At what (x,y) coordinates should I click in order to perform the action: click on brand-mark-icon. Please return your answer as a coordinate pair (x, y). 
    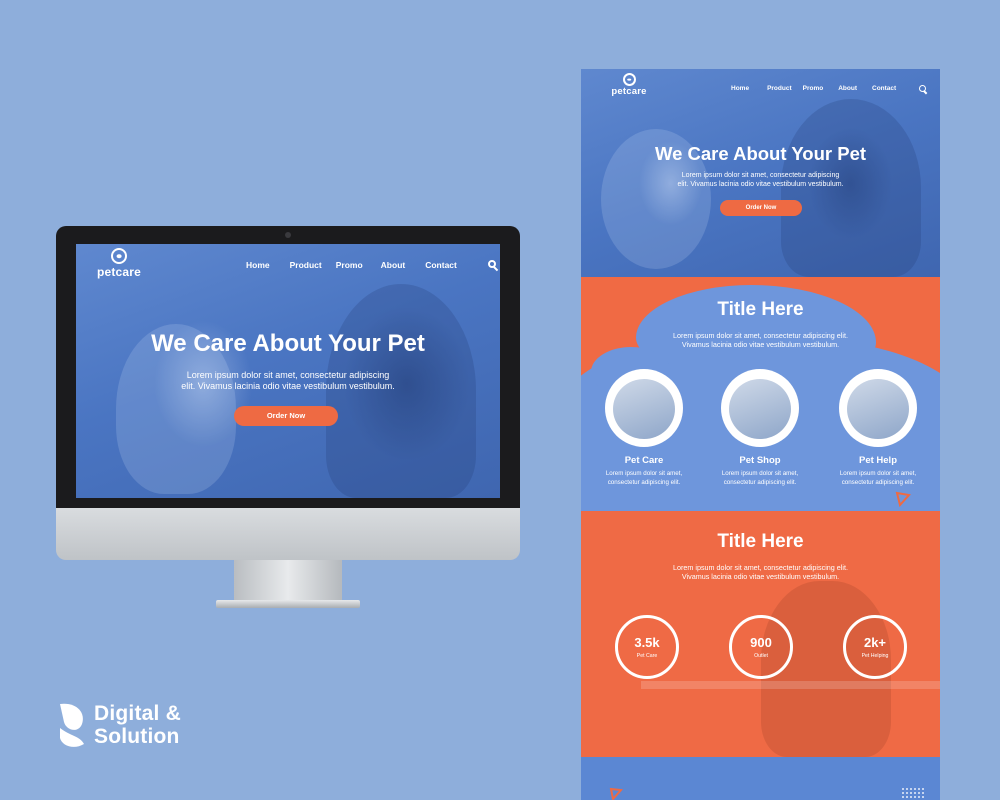
    Looking at the image, I should click on (72, 725).